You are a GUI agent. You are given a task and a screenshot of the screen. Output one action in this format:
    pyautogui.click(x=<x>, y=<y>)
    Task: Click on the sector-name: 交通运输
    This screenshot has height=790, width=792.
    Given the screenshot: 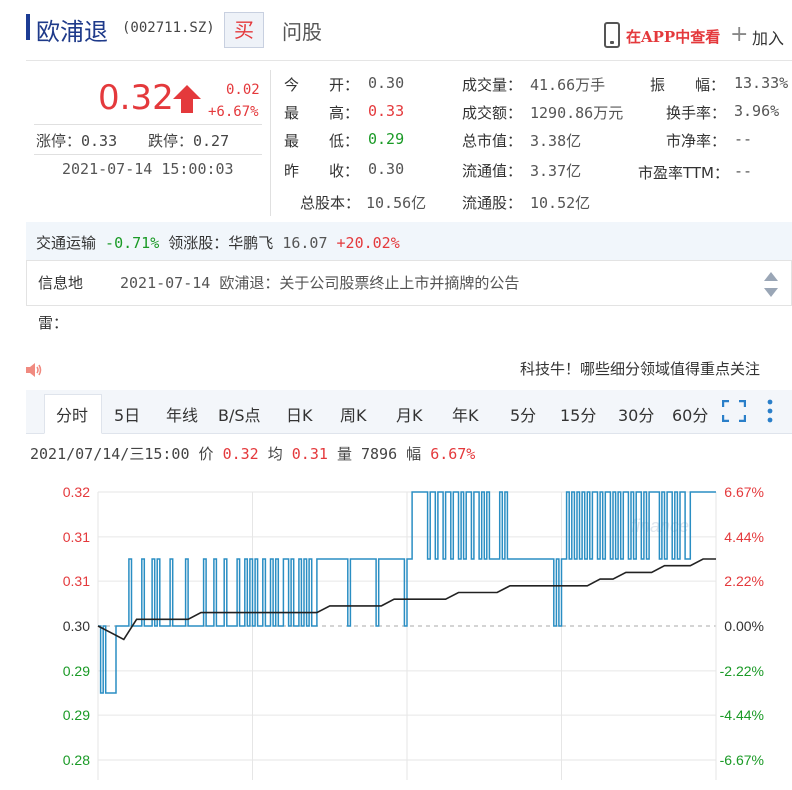 What is the action you would take?
    pyautogui.click(x=66, y=243)
    